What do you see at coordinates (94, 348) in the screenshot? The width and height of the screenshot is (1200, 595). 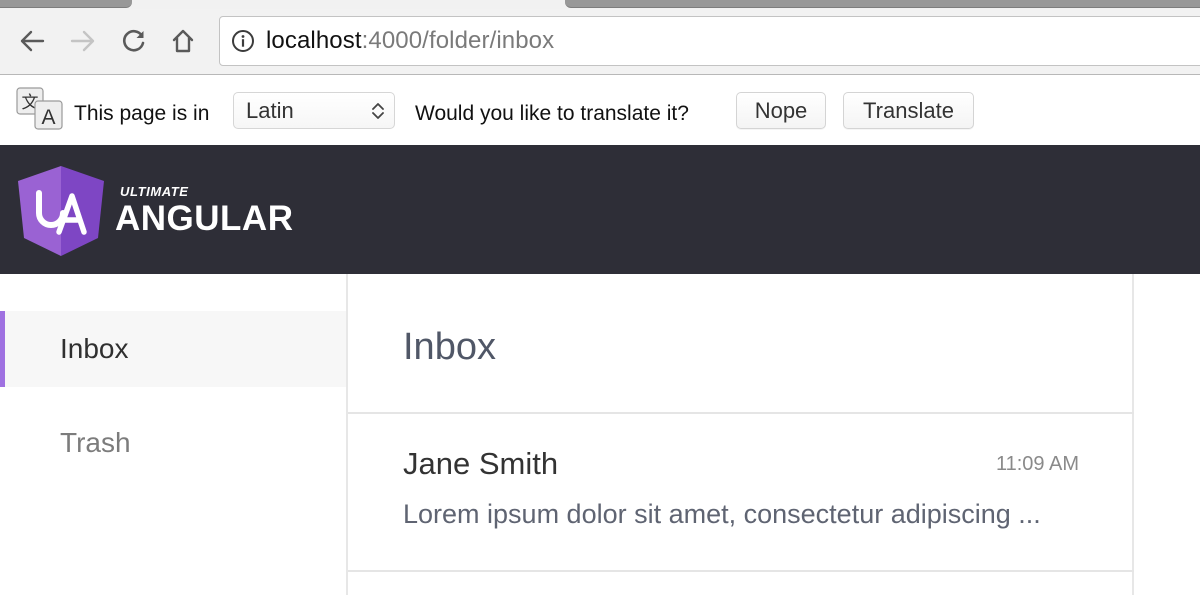 I see `sidebar-item-label: Inbox` at bounding box center [94, 348].